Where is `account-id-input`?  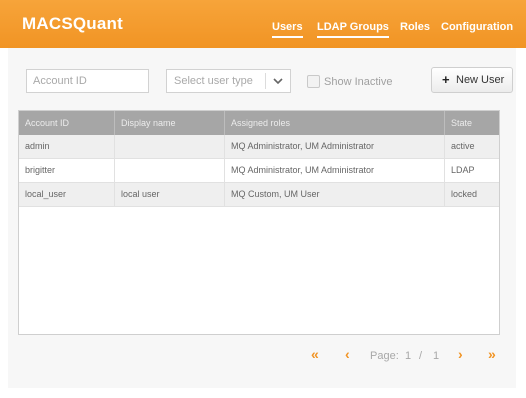 account-id-input is located at coordinates (87, 81).